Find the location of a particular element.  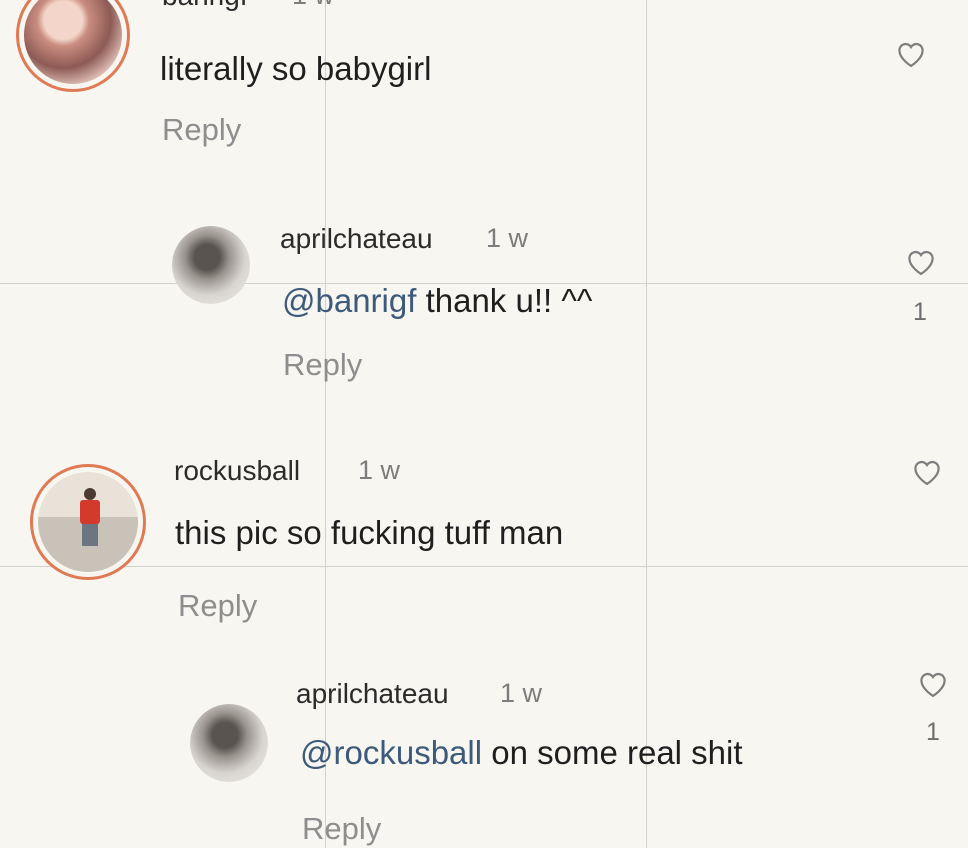

comment-body: thank u!! ^^ is located at coordinates (504, 300).